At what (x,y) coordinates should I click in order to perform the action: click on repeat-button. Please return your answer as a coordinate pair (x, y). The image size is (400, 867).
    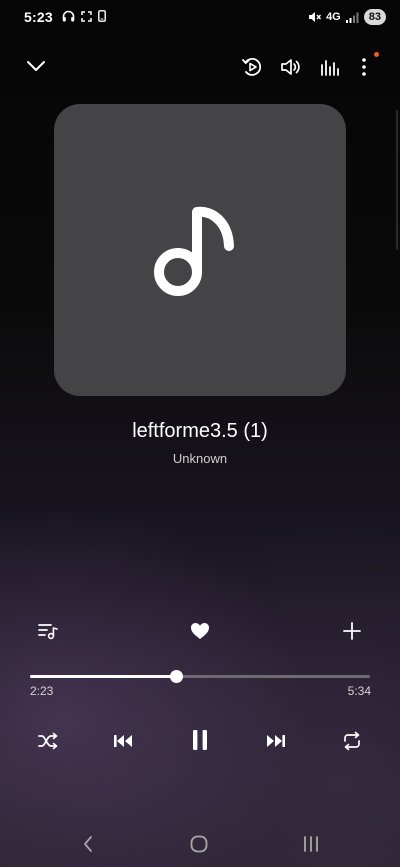
    Looking at the image, I should click on (352, 741).